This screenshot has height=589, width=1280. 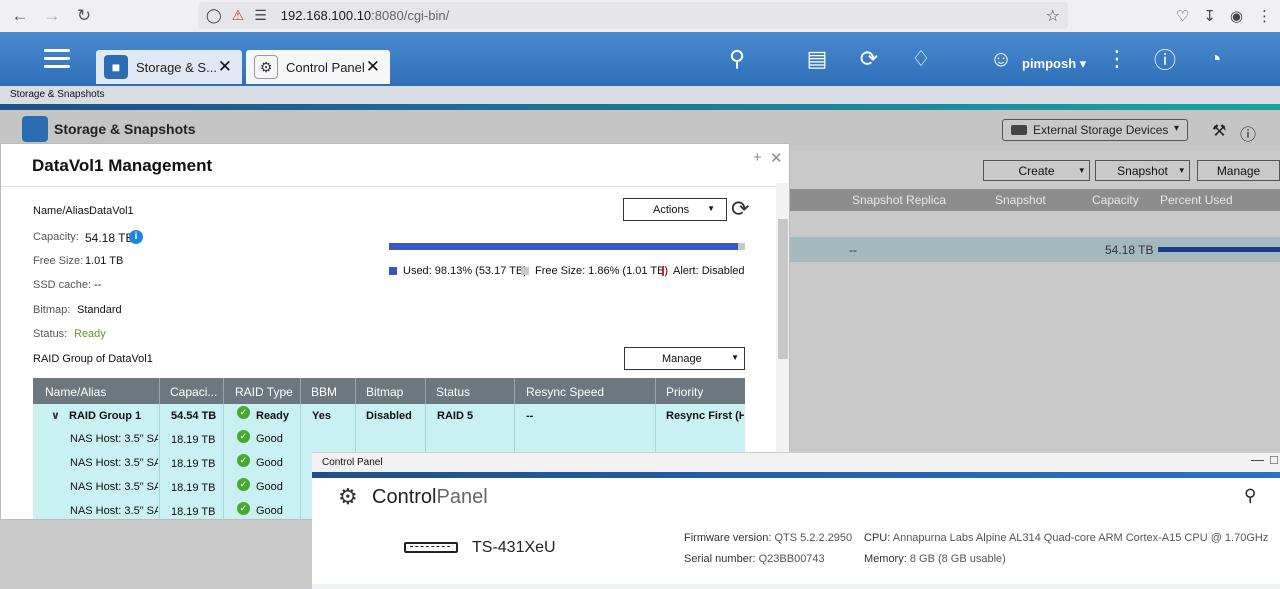 What do you see at coordinates (796, 462) in the screenshot?
I see `control-panel-titlebar: Control Panel` at bounding box center [796, 462].